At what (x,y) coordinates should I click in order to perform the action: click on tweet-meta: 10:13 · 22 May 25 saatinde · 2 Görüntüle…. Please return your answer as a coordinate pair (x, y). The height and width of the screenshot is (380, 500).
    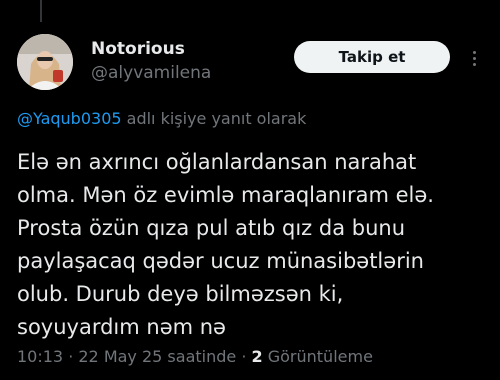
    Looking at the image, I should click on (195, 357).